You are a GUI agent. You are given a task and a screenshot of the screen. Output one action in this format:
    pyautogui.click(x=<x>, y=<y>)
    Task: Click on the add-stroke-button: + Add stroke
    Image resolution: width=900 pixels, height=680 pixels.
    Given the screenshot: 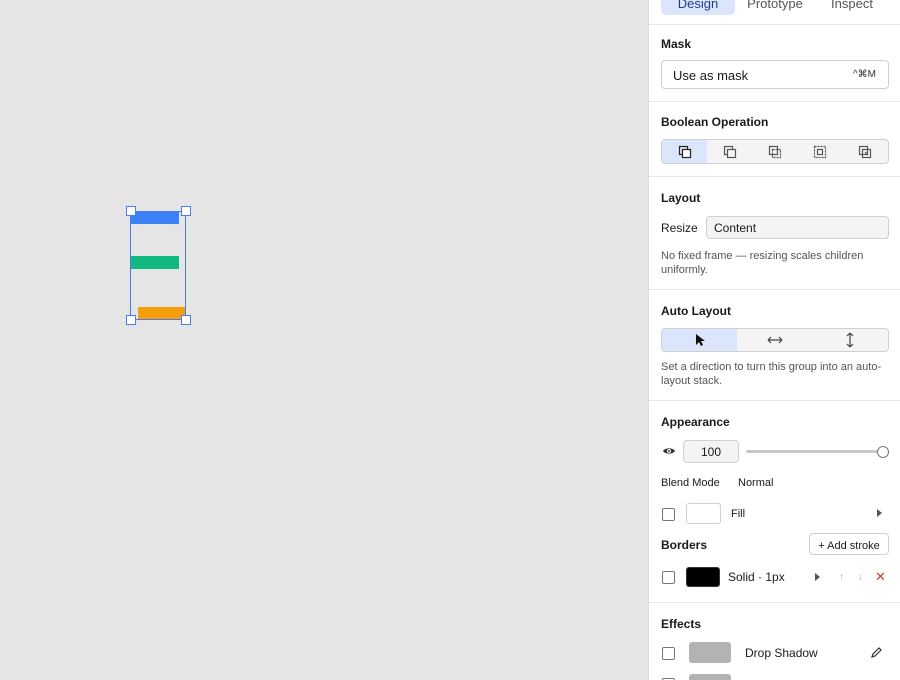 What is the action you would take?
    pyautogui.click(x=849, y=544)
    